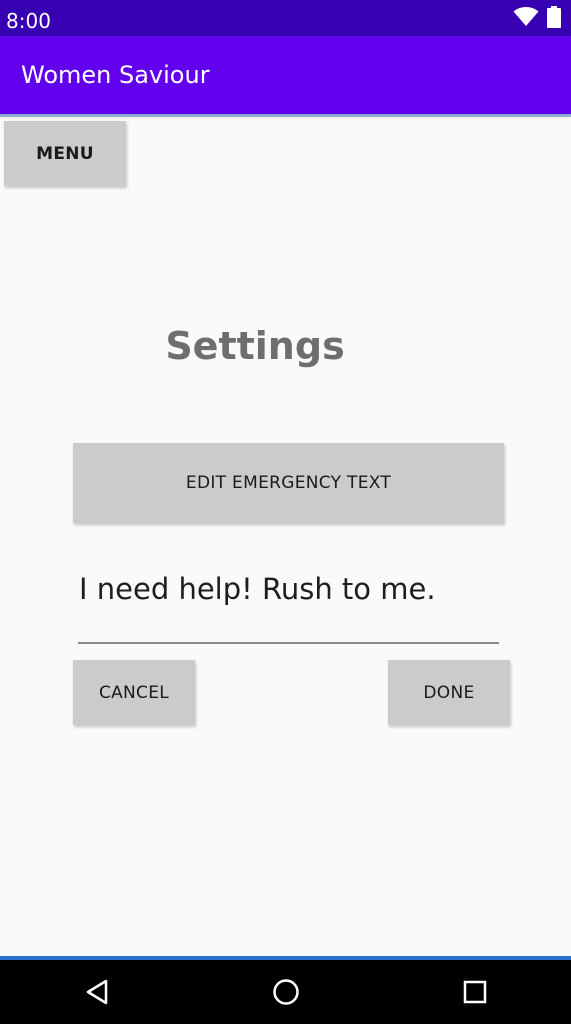 This screenshot has width=571, height=1024. I want to click on home-icon, so click(286, 992).